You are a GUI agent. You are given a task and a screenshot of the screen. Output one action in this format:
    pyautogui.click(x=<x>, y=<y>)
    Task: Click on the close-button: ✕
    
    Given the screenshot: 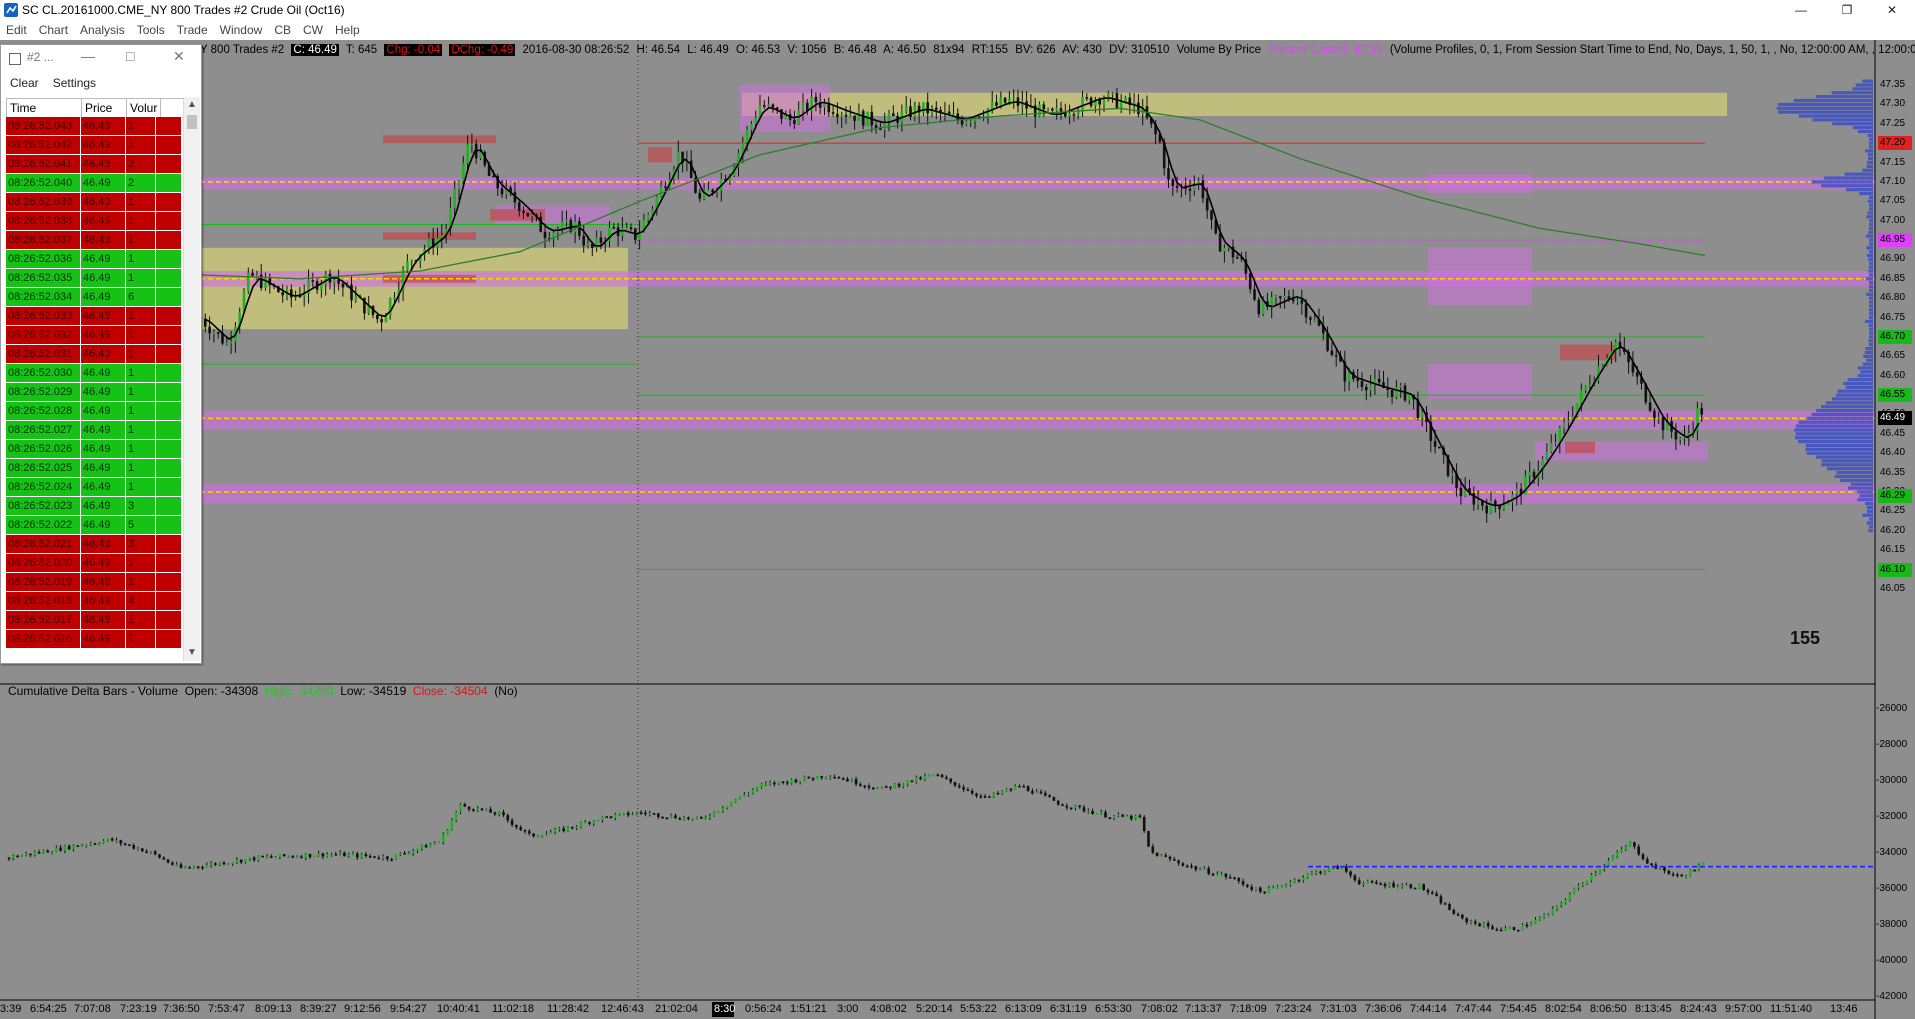 What is the action you would take?
    pyautogui.click(x=1892, y=10)
    